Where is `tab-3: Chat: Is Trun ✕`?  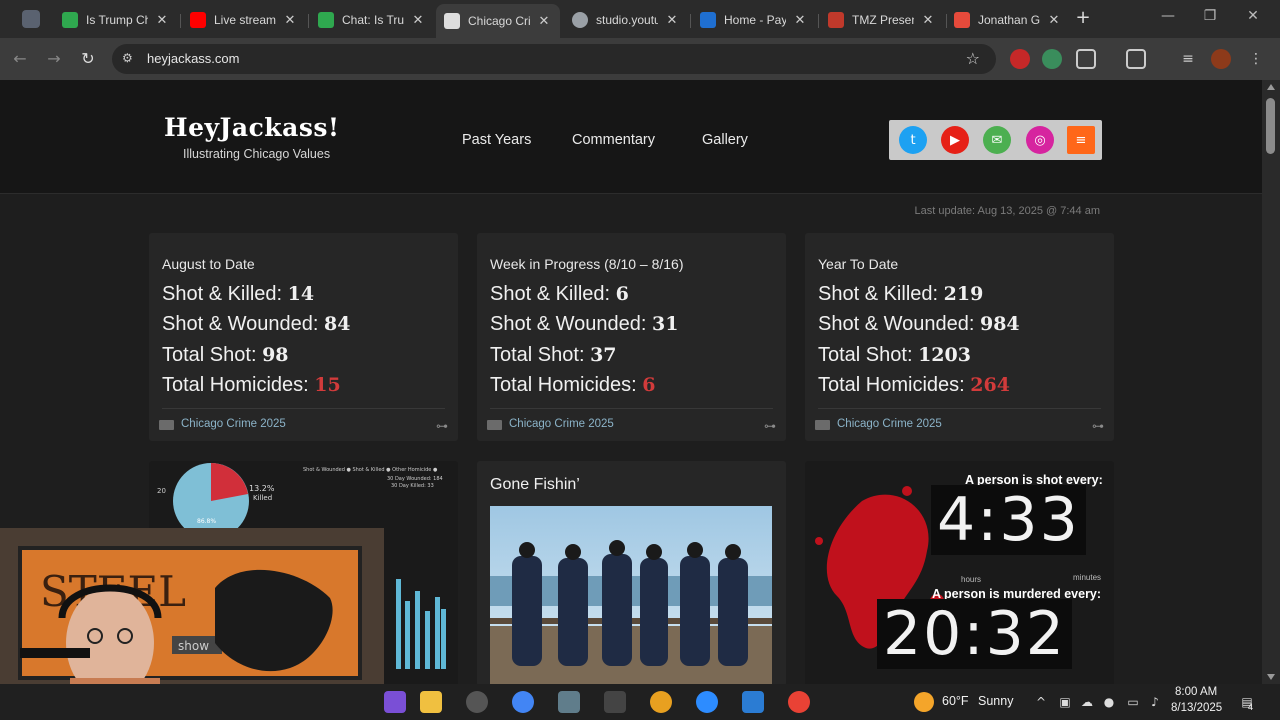 tab-3: Chat: Is Trun ✕ is located at coordinates (372, 20).